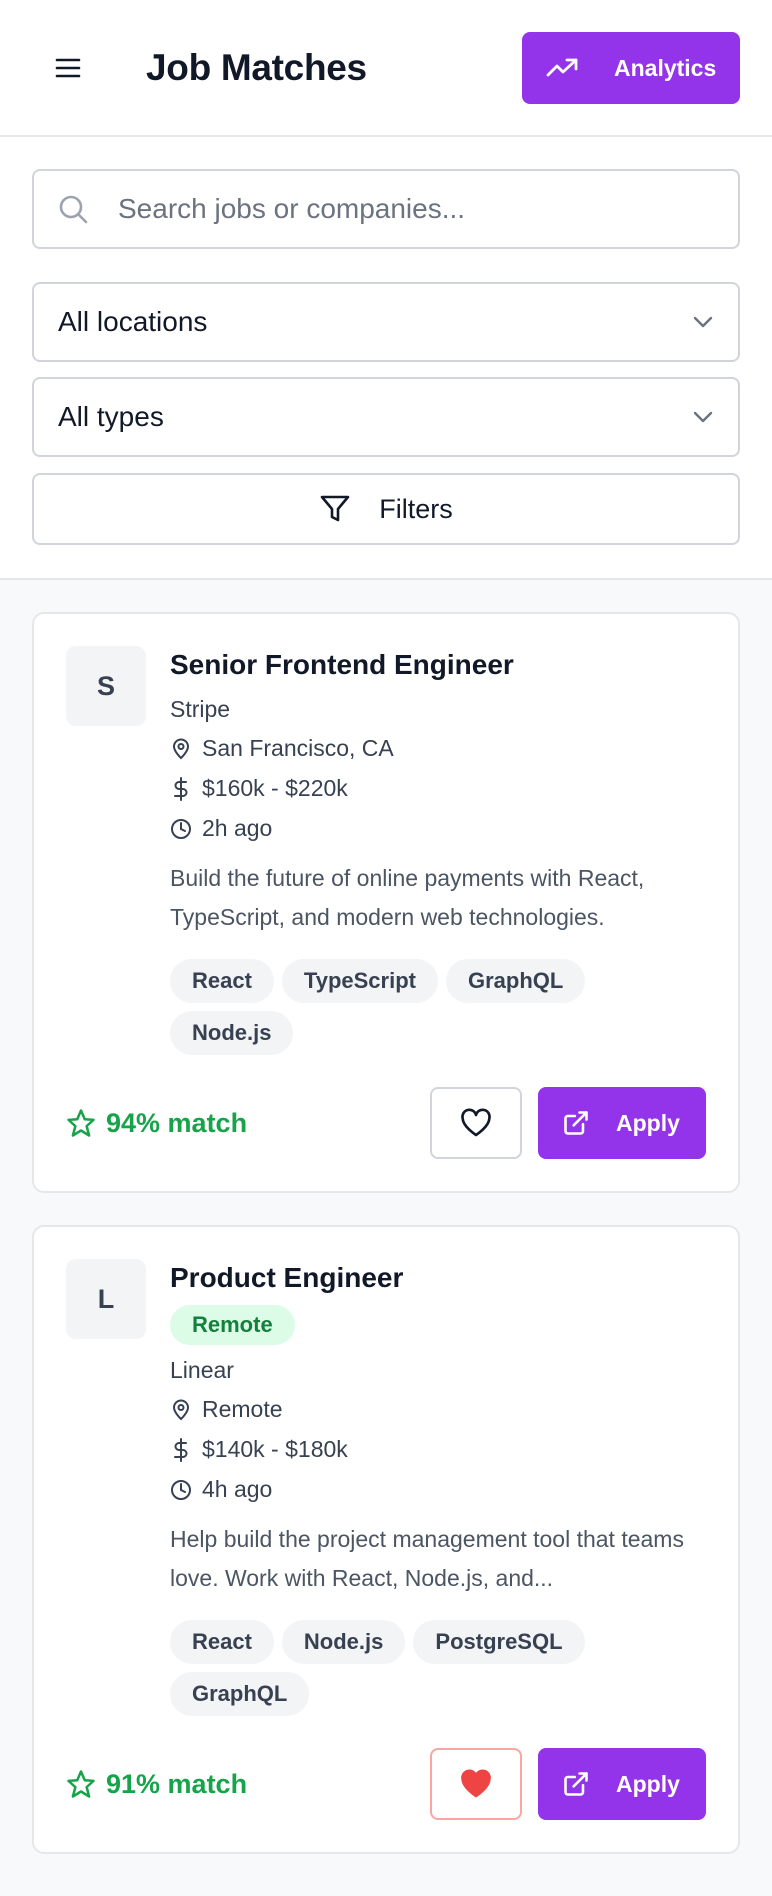 The height and width of the screenshot is (1896, 772). I want to click on trending-up-icon, so click(562, 68).